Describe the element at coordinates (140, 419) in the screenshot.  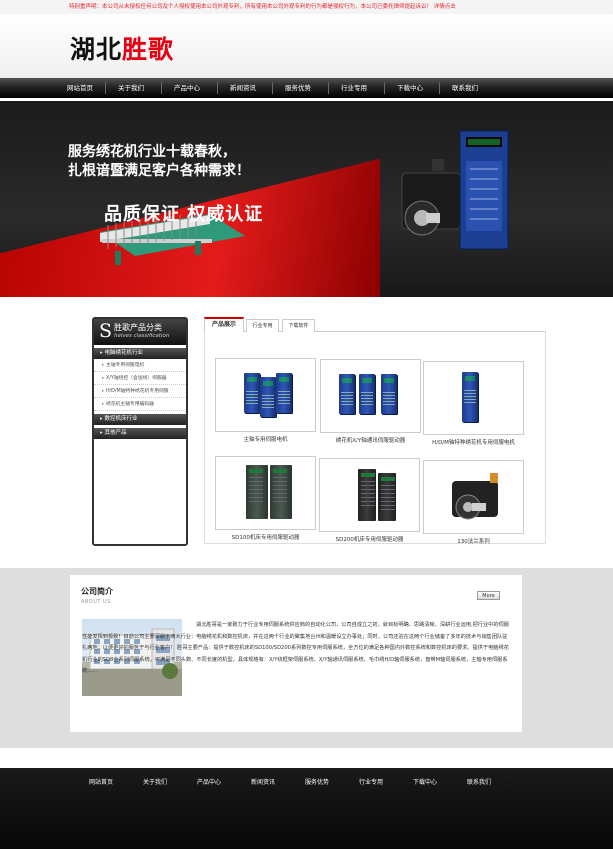
I see `sidebar-category-cnc: 数控机床行业` at that location.